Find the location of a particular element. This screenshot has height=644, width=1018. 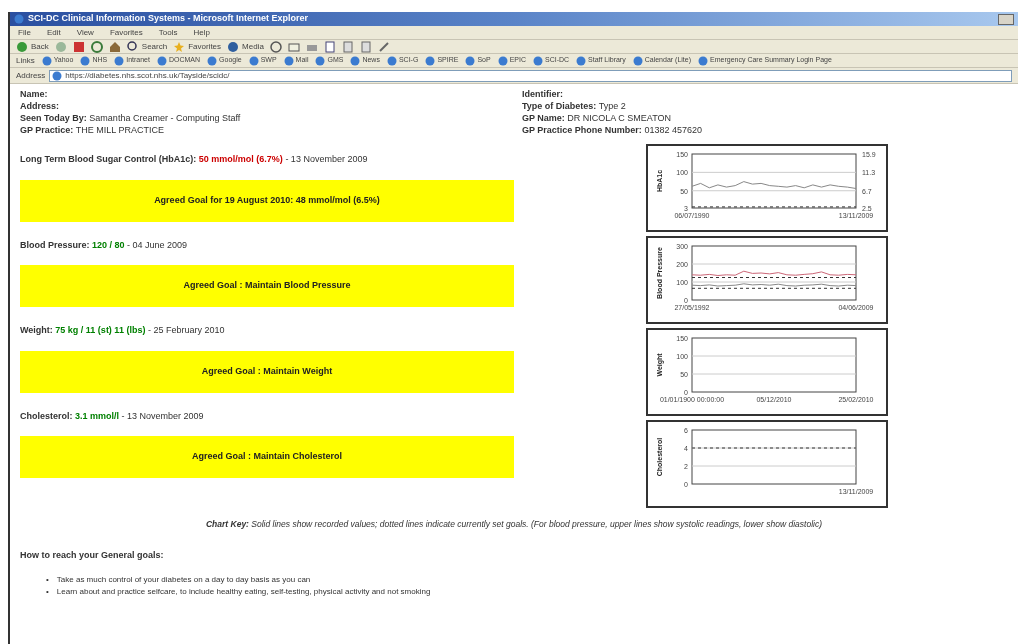

chart-key-text: Chart Key: Solid lines show recorded values; dotted lines indicate currently set goals. (For blood pressure, upper lines show systolic readings, lower show diastolic) is located at coordinates (514, 524).